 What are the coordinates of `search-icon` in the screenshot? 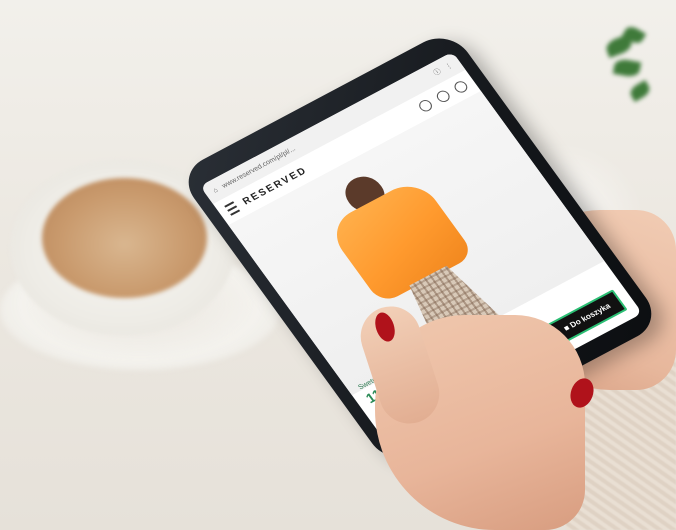 It's located at (425, 106).